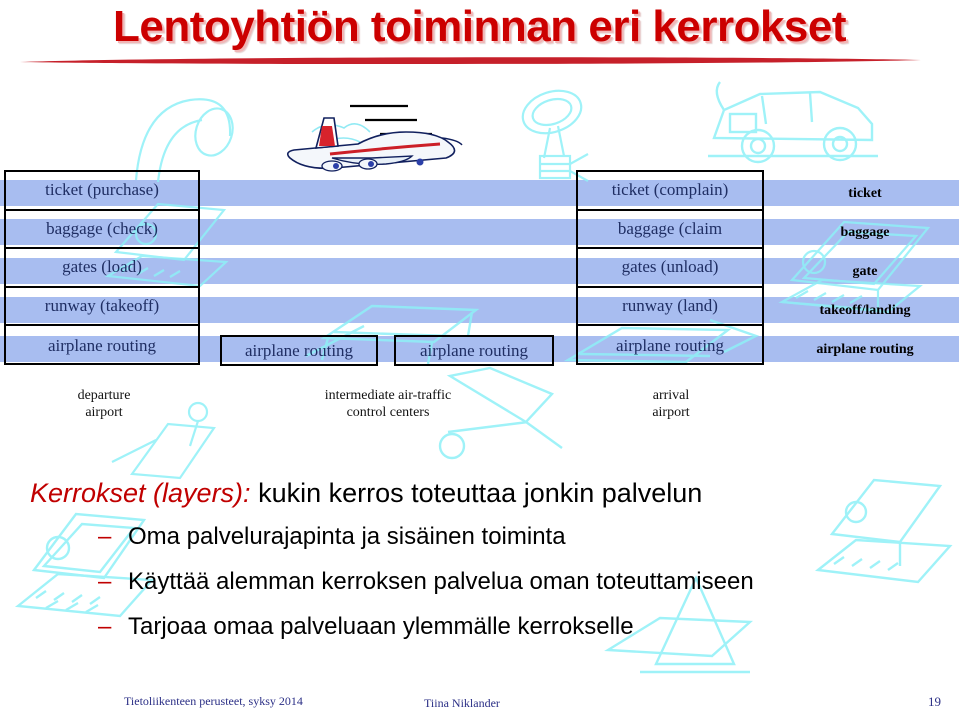 This screenshot has height=717, width=959. I want to click on layer-name-label: airplane routing, so click(865, 349).